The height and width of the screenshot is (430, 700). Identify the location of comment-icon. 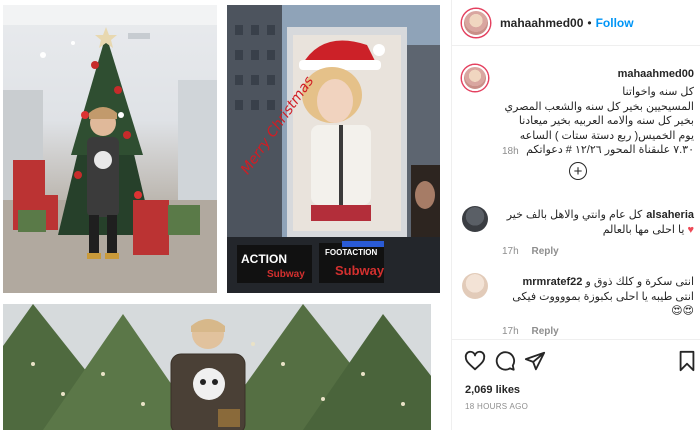
(505, 361).